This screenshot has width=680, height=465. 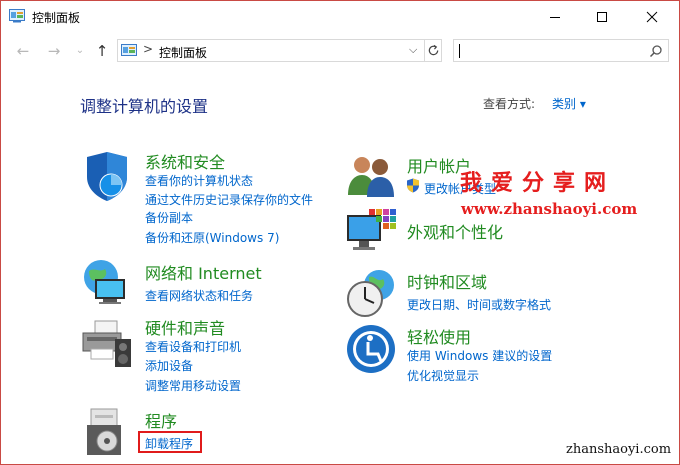 What do you see at coordinates (340, 17) in the screenshot?
I see `title-bar: 控制面板` at bounding box center [340, 17].